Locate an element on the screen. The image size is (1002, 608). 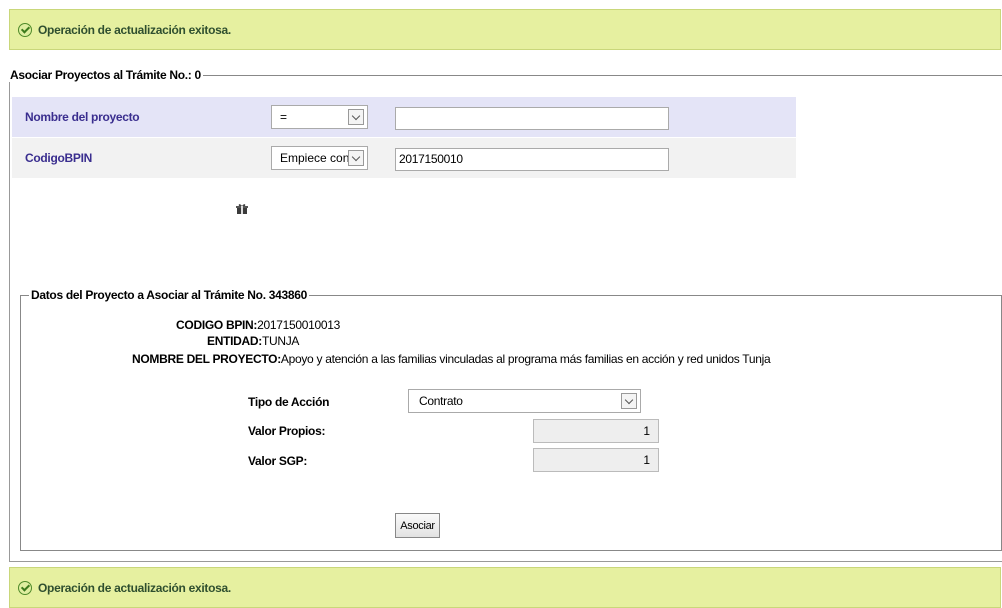
gift-icon is located at coordinates (242, 209).